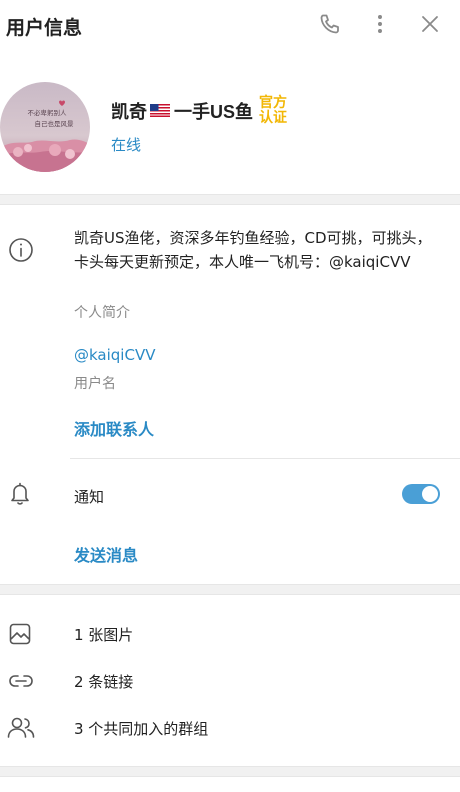 The image size is (460, 792). I want to click on avatar-text-line1: 不必卑躬别人, so click(47, 113).